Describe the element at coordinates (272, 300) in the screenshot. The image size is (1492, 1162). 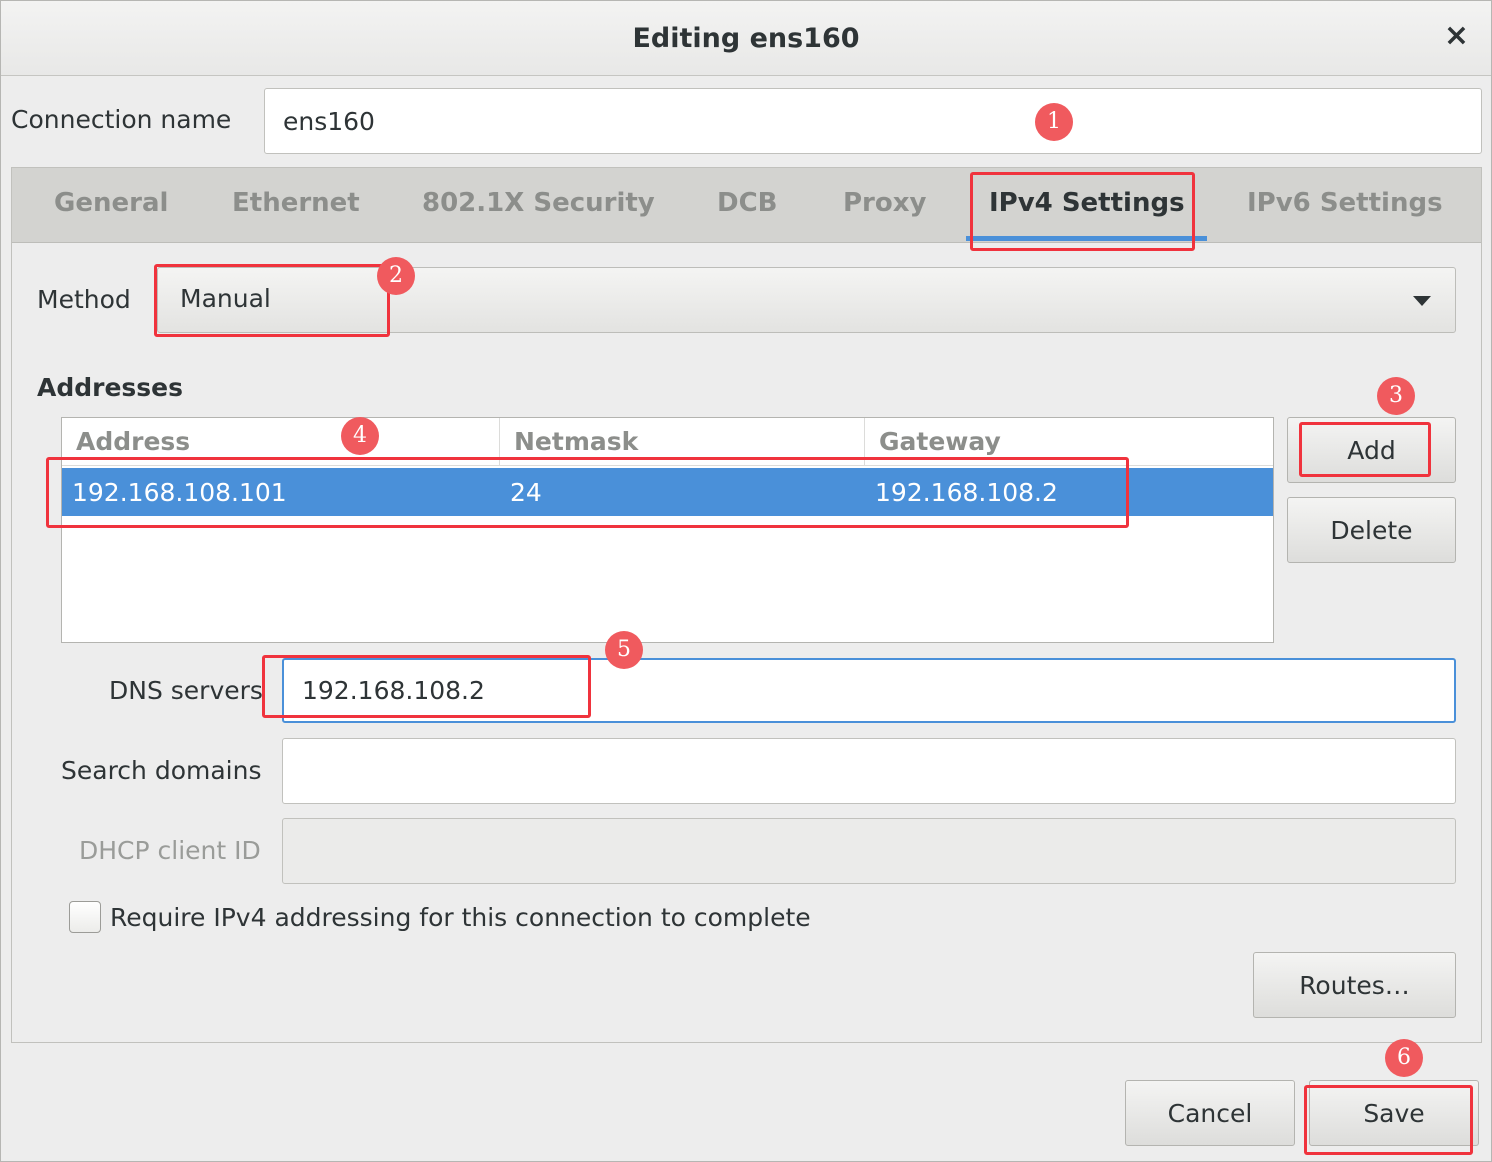
I see `annotation-box-method` at that location.